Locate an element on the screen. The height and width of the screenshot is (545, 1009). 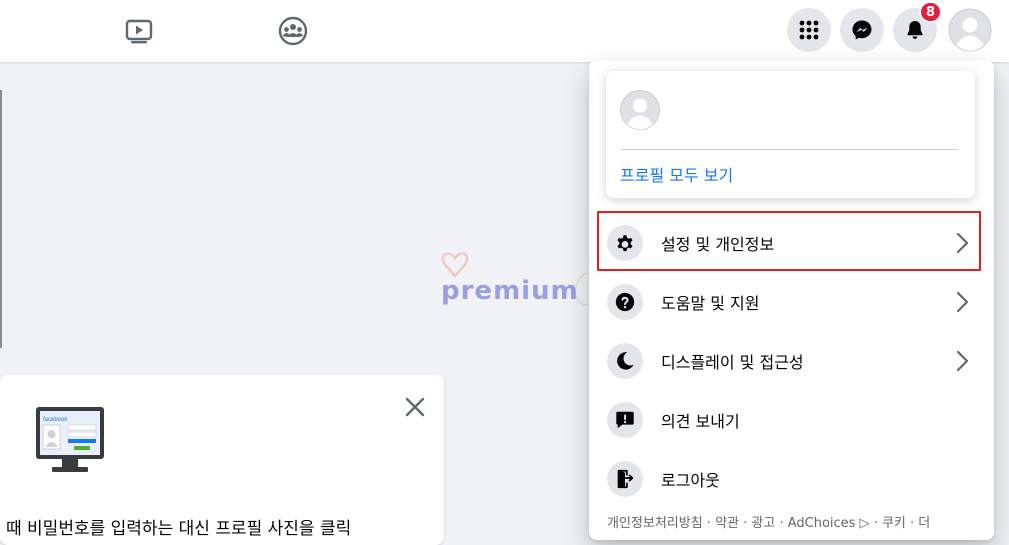
menu-grid-button is located at coordinates (809, 30).